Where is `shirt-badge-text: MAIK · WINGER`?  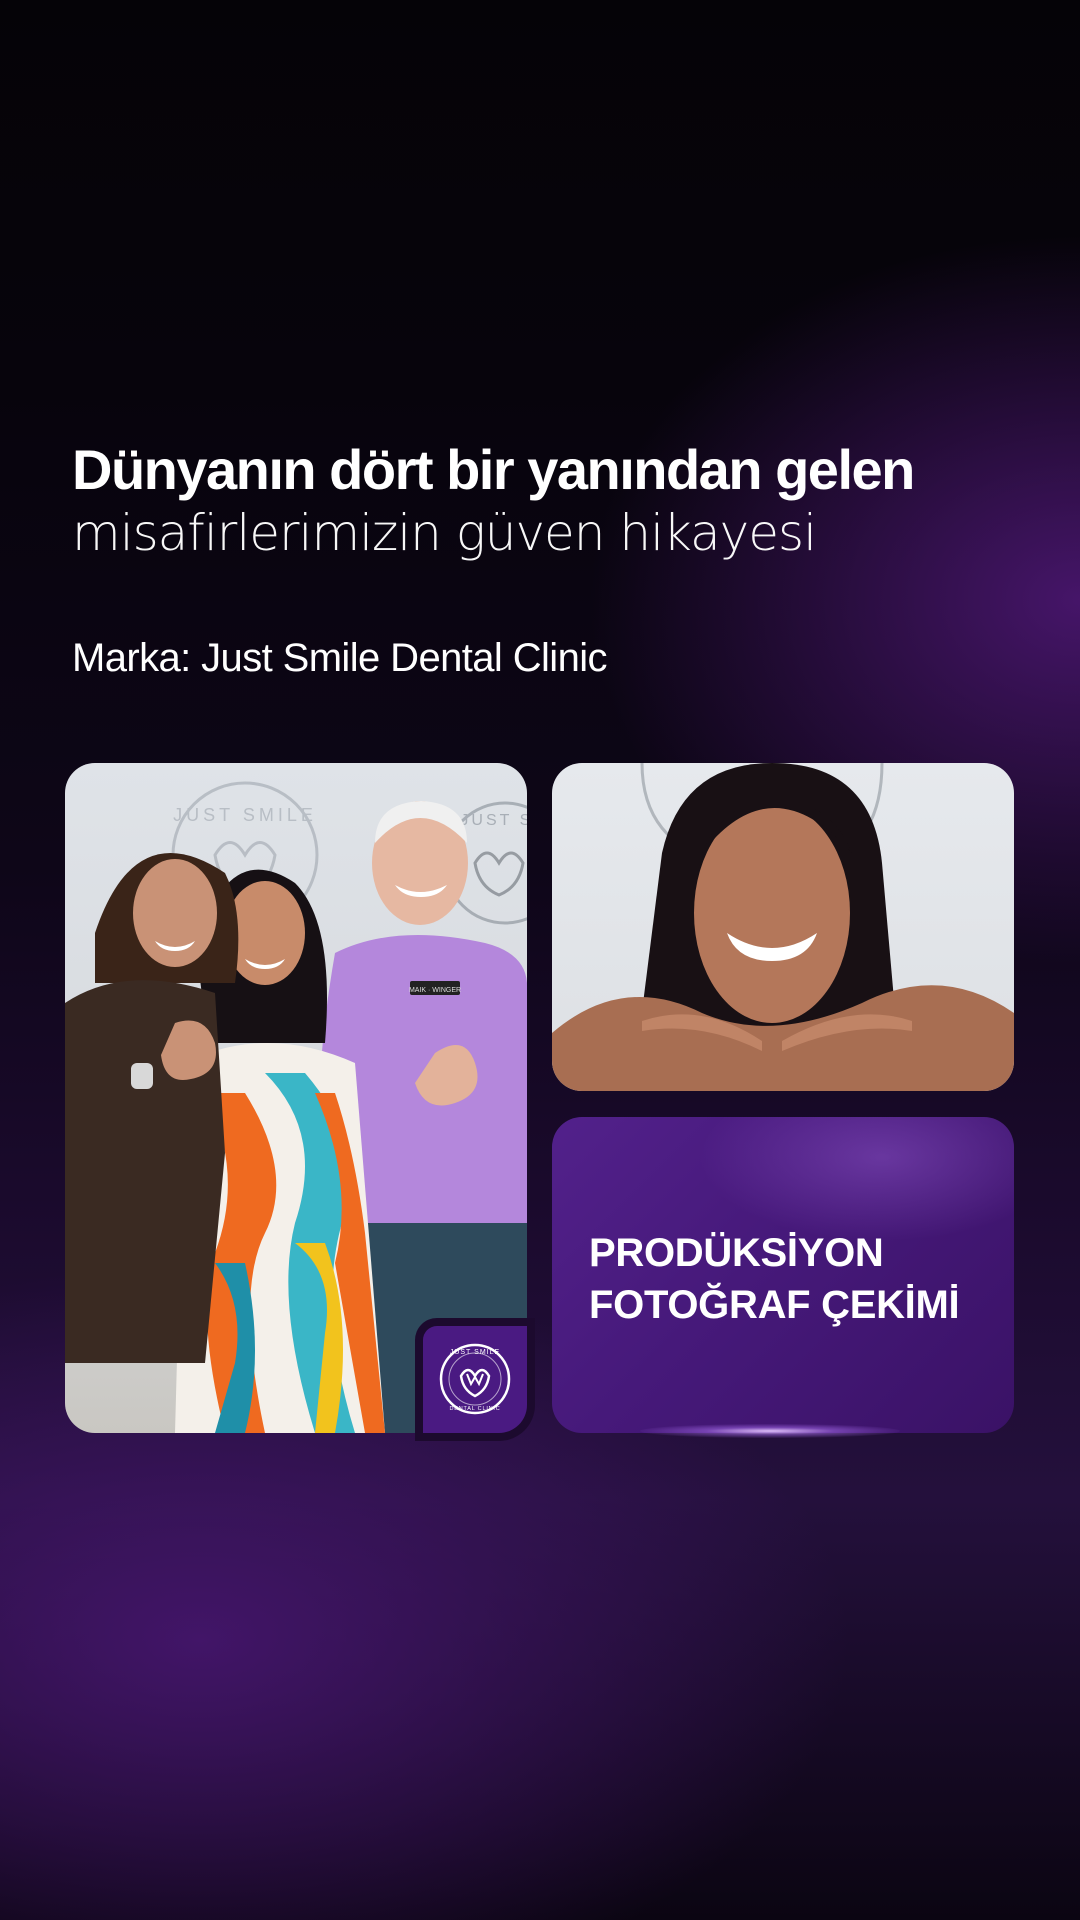 shirt-badge-text: MAIK · WINGER is located at coordinates (435, 990).